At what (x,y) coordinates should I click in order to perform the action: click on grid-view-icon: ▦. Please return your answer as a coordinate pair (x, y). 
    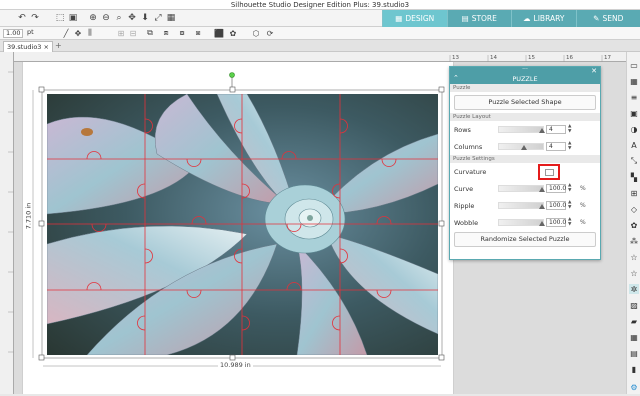
    Looking at the image, I should click on (171, 18).